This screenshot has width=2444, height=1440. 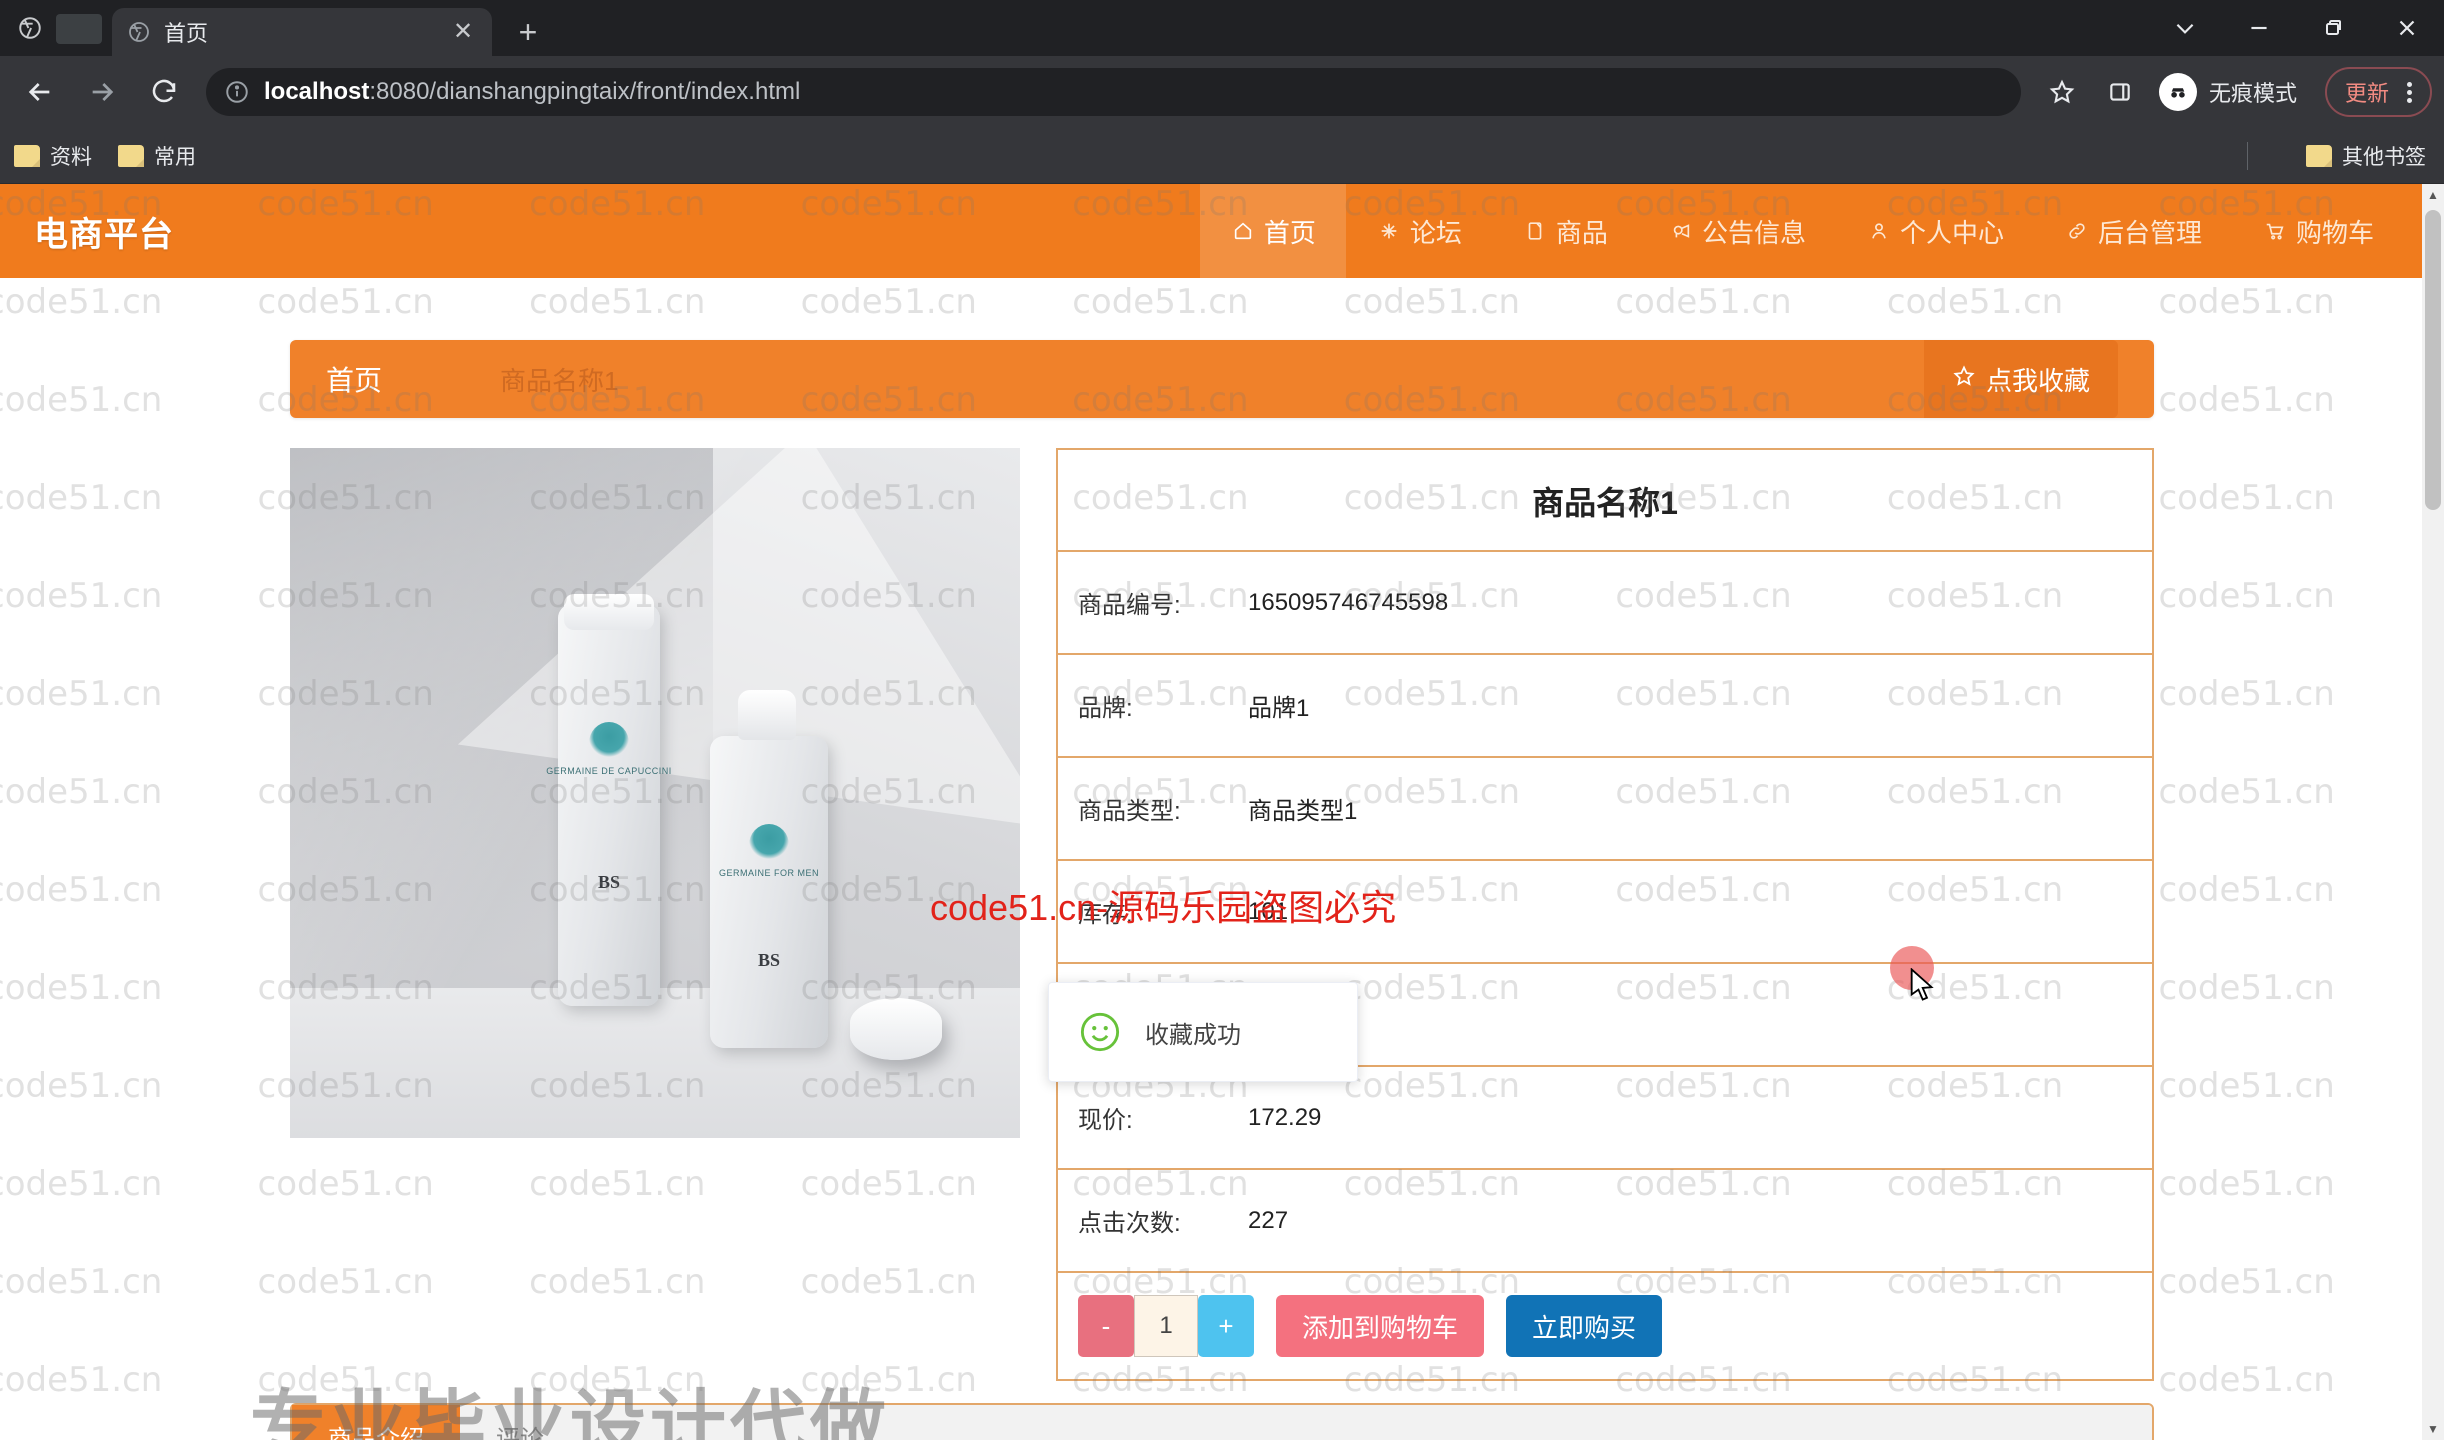 I want to click on tab-comments: 评论, so click(x=520, y=1422).